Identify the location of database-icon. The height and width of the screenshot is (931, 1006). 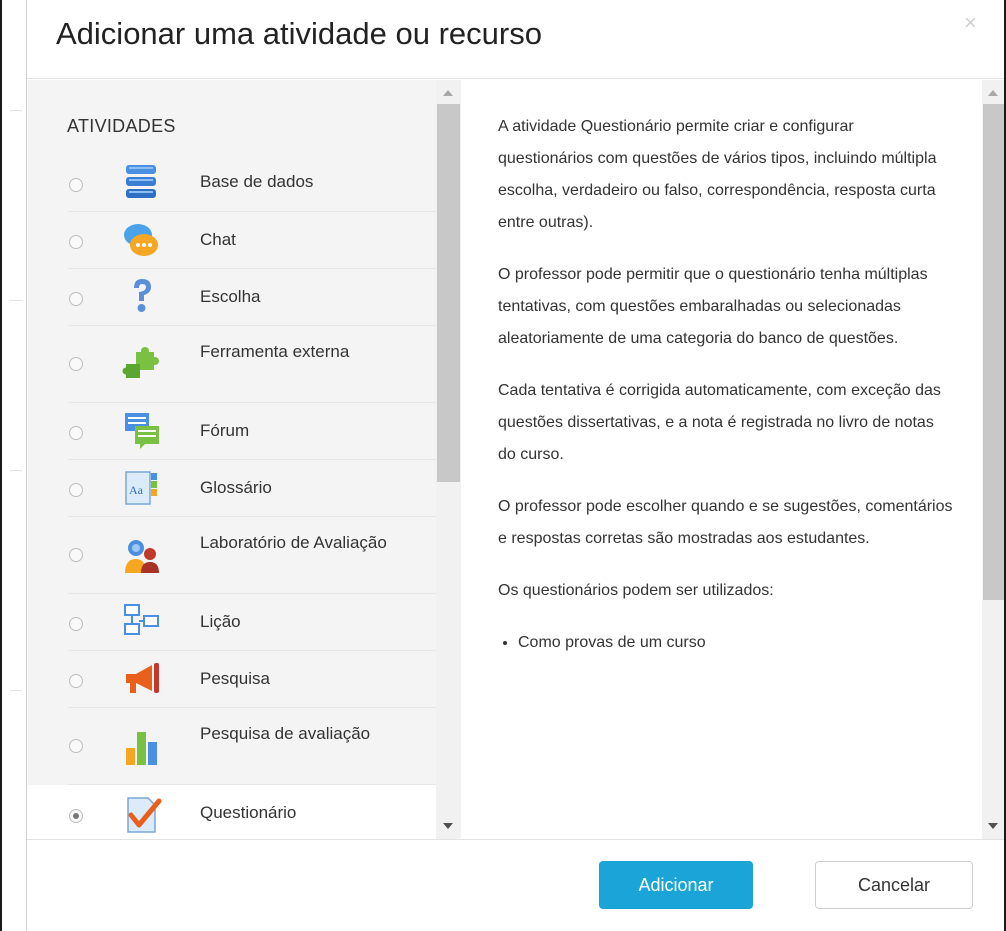
(141, 181).